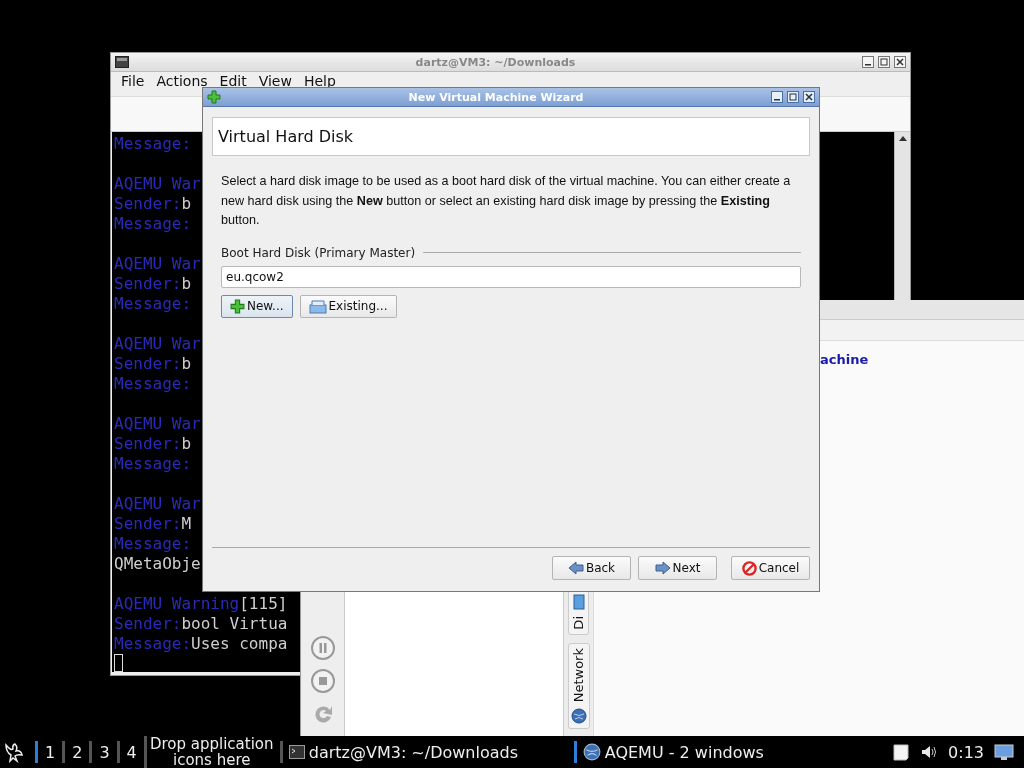  Describe the element at coordinates (208, 752) in the screenshot. I see `launcher-hint: Drop application icons here` at that location.